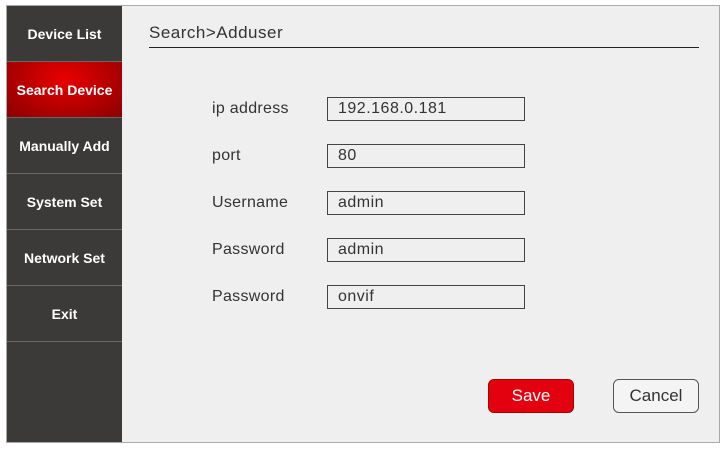 This screenshot has width=727, height=451. Describe the element at coordinates (426, 203) in the screenshot. I see `username-input` at that location.